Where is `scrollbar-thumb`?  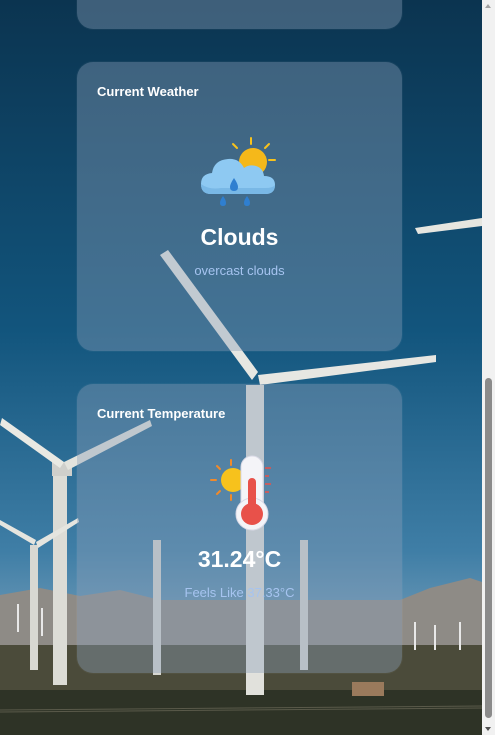
scrollbar-thumb is located at coordinates (488, 548).